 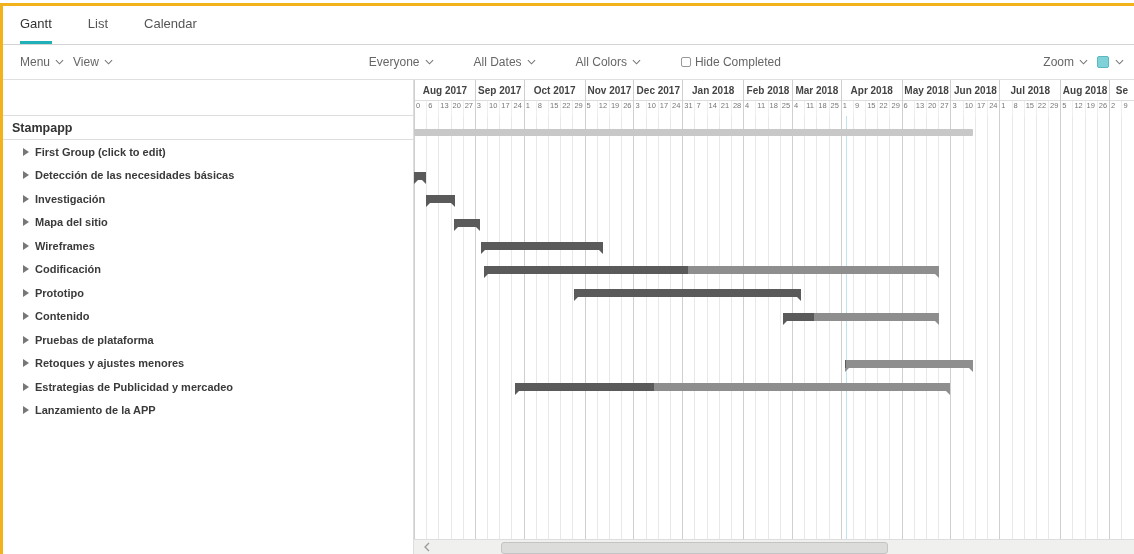 What do you see at coordinates (554, 90) in the screenshot?
I see `month-label: Oct 2017` at bounding box center [554, 90].